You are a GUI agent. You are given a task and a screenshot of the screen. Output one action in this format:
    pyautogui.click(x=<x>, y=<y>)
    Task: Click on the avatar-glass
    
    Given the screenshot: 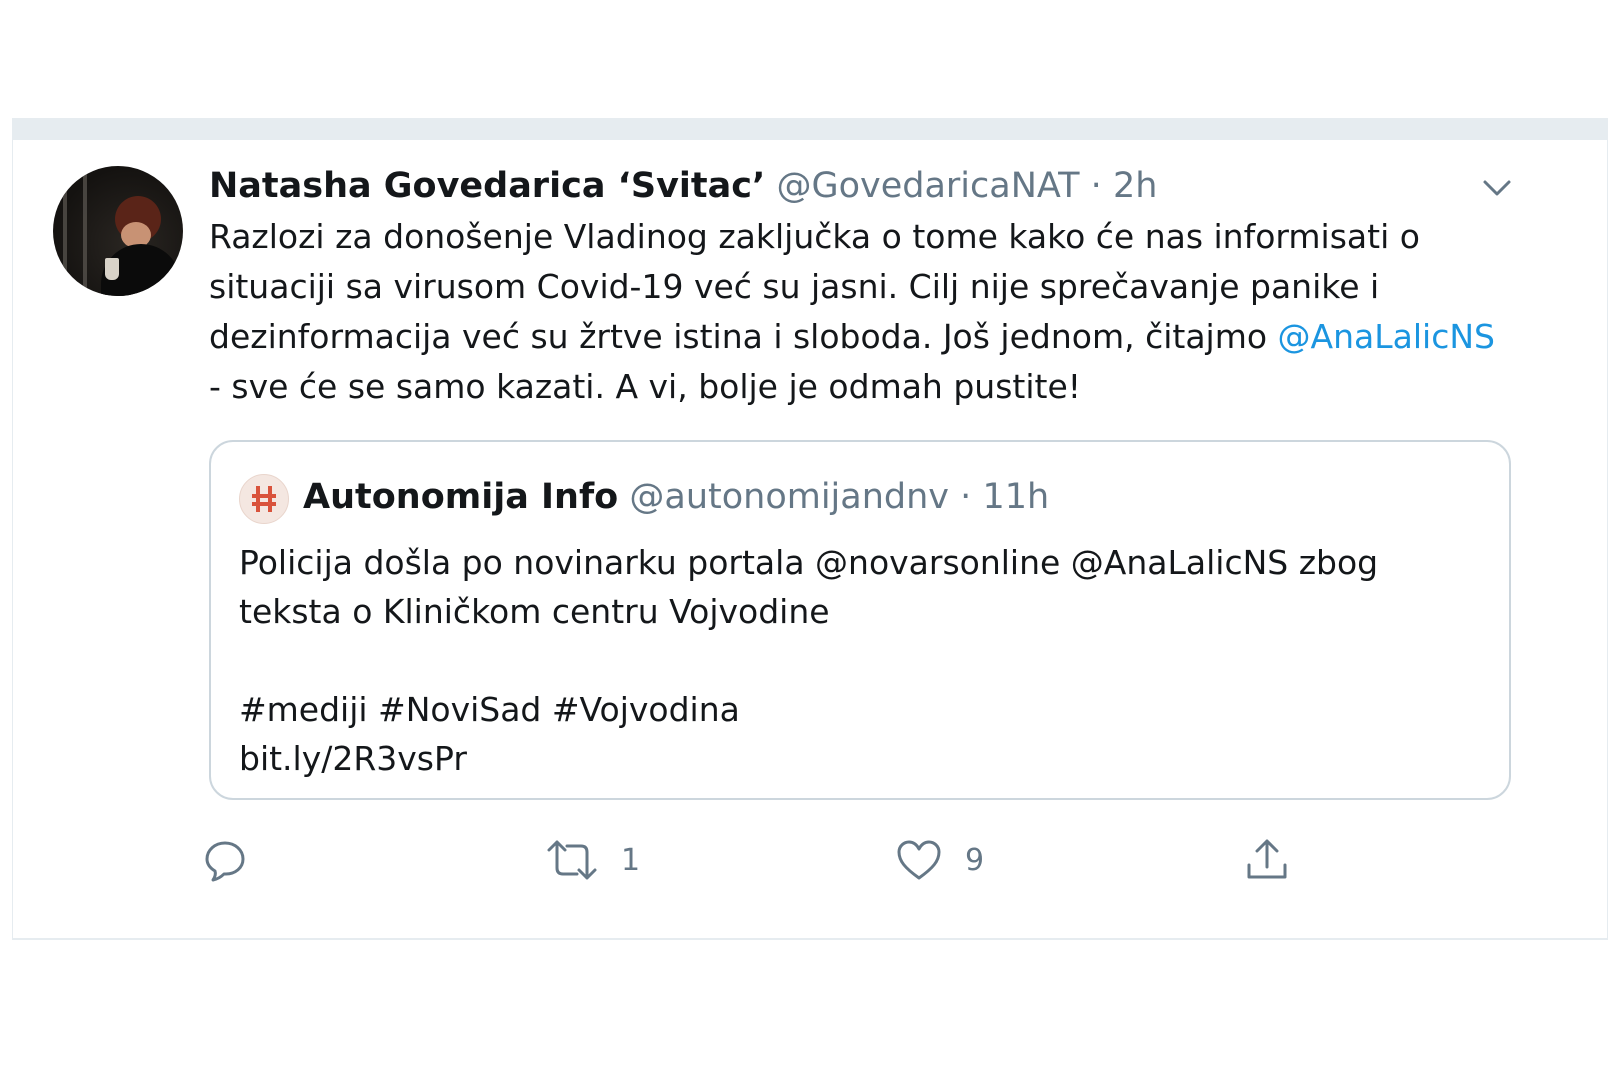 What is the action you would take?
    pyautogui.click(x=112, y=269)
    